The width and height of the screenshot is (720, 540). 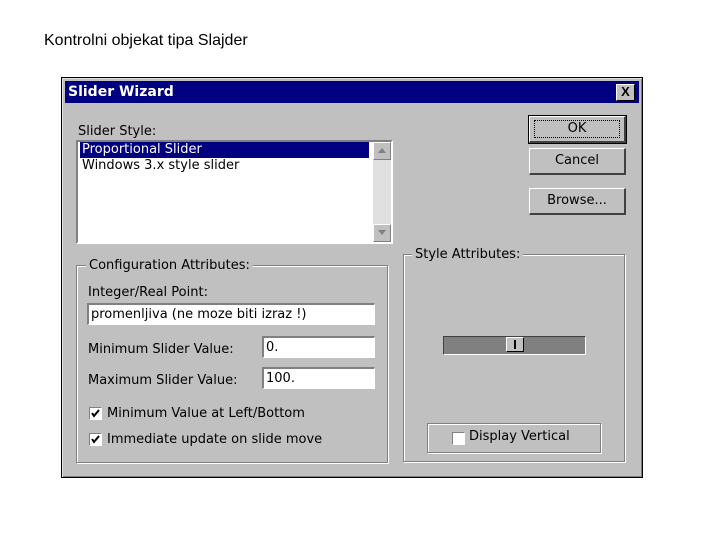 What do you see at coordinates (148, 292) in the screenshot?
I see `point-label: Integer/Real Point:` at bounding box center [148, 292].